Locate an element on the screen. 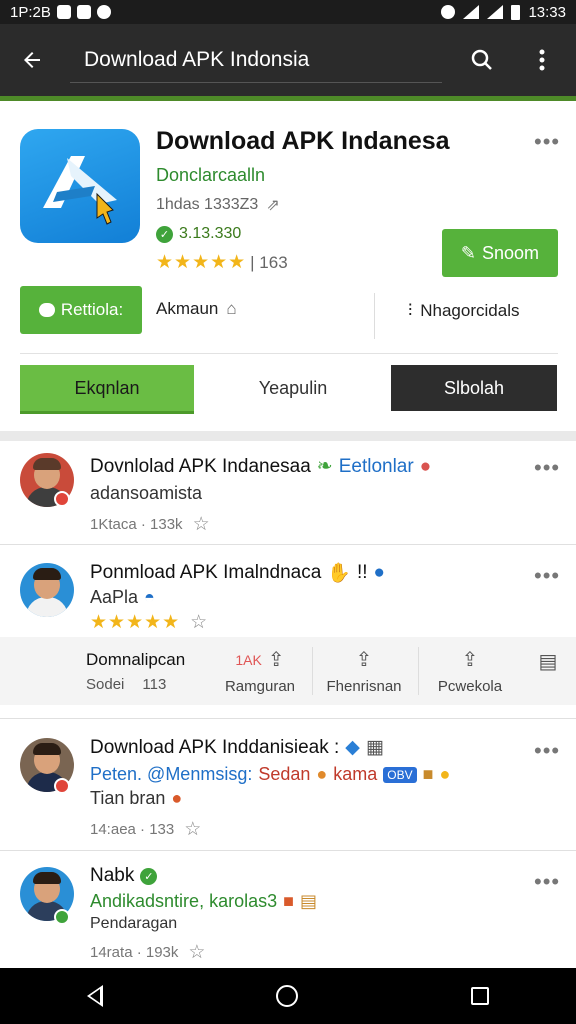  back-arrow-icon is located at coordinates (32, 60).